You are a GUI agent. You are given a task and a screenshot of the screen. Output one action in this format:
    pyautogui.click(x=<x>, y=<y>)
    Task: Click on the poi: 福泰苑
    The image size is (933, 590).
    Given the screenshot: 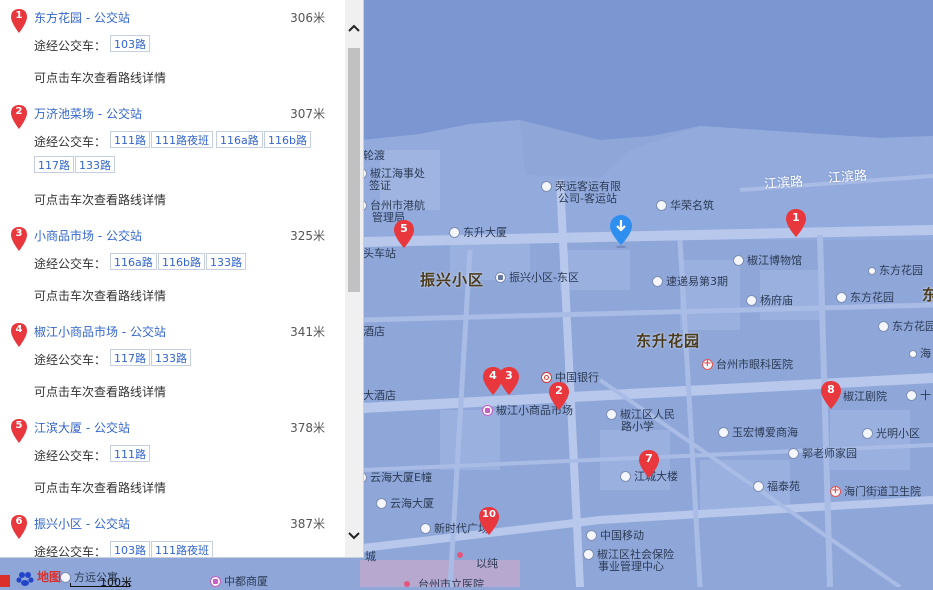 What is the action you would take?
    pyautogui.click(x=776, y=486)
    